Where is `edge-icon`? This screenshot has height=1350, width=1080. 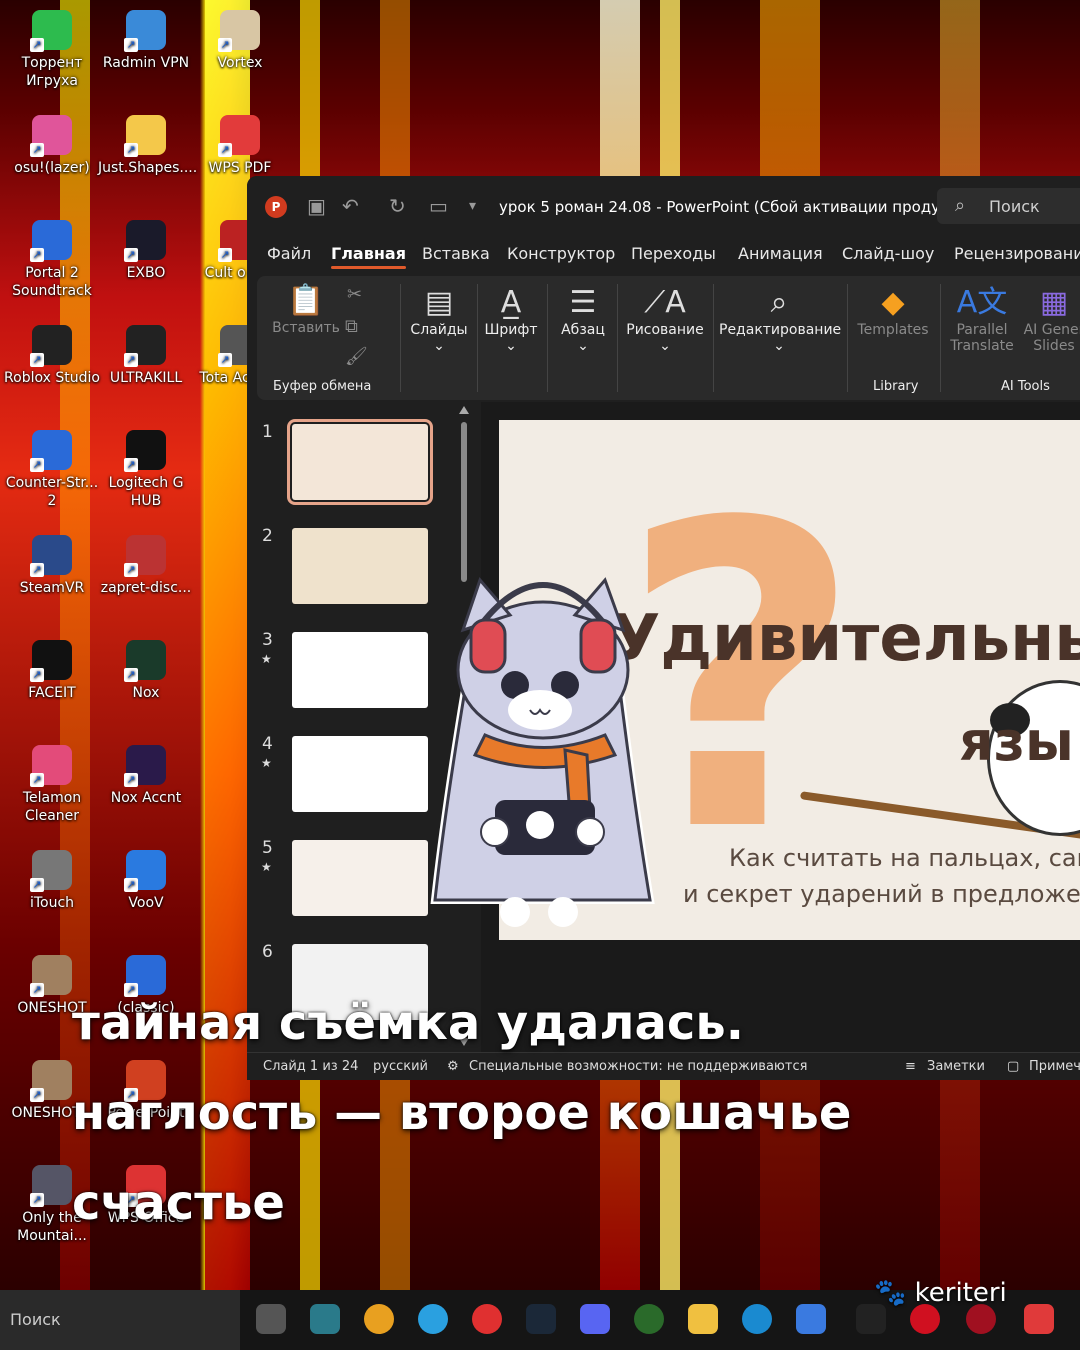 edge-icon is located at coordinates (757, 1319).